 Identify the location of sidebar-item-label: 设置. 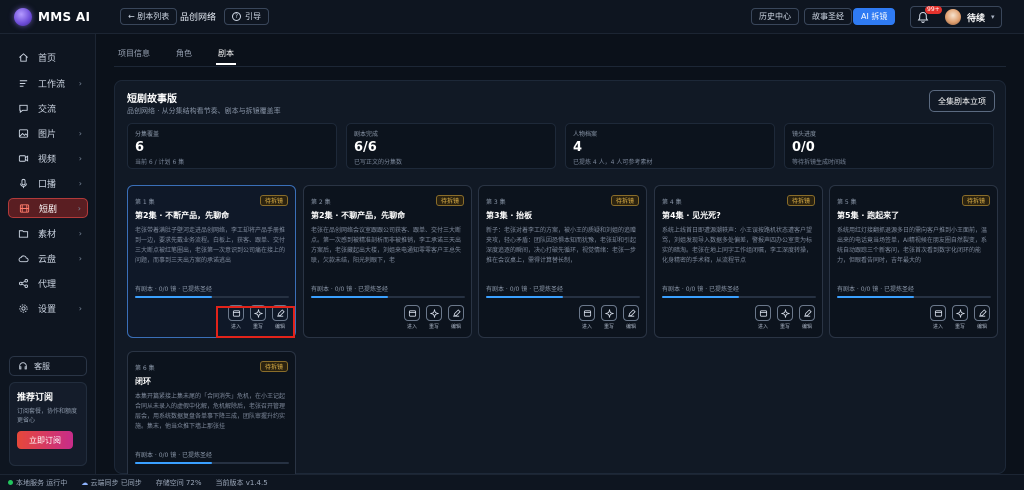
(47, 309).